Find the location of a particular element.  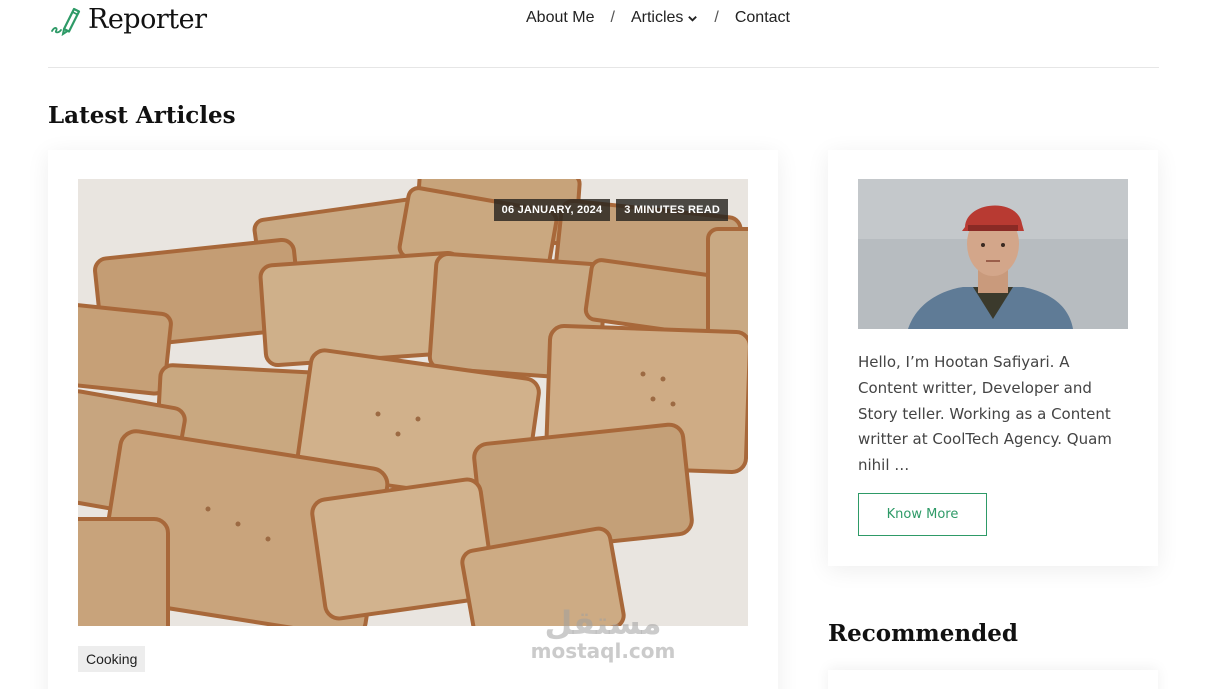

nav-contact: Contact is located at coordinates (762, 18).